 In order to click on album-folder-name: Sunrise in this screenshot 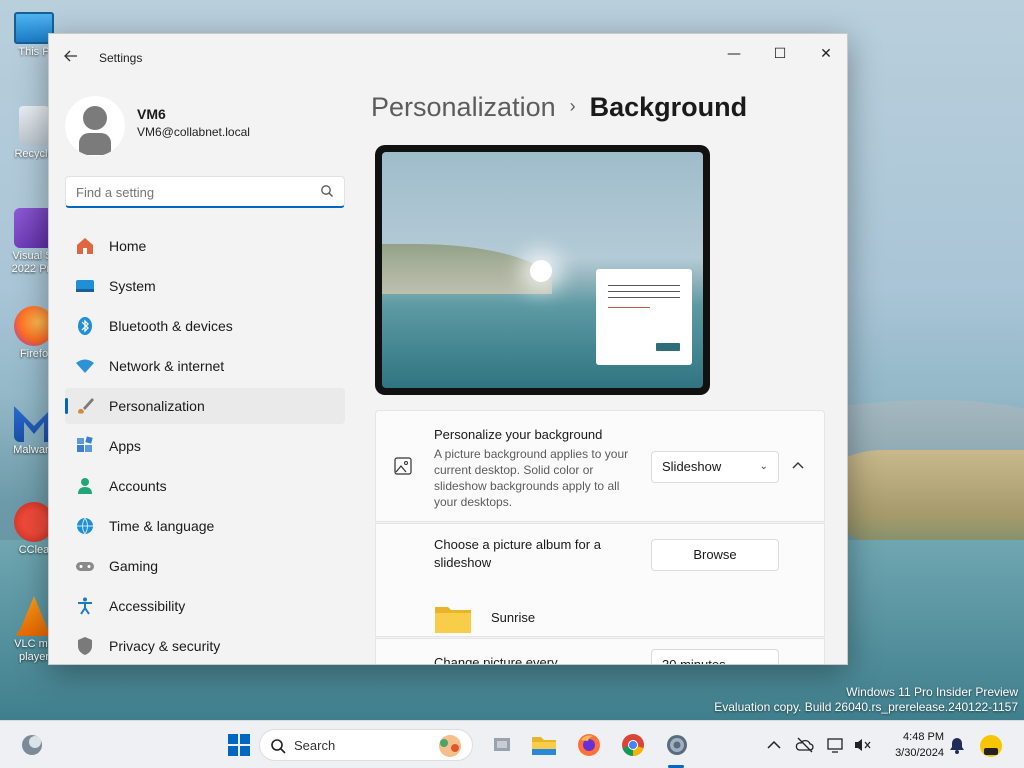, I will do `click(513, 617)`.